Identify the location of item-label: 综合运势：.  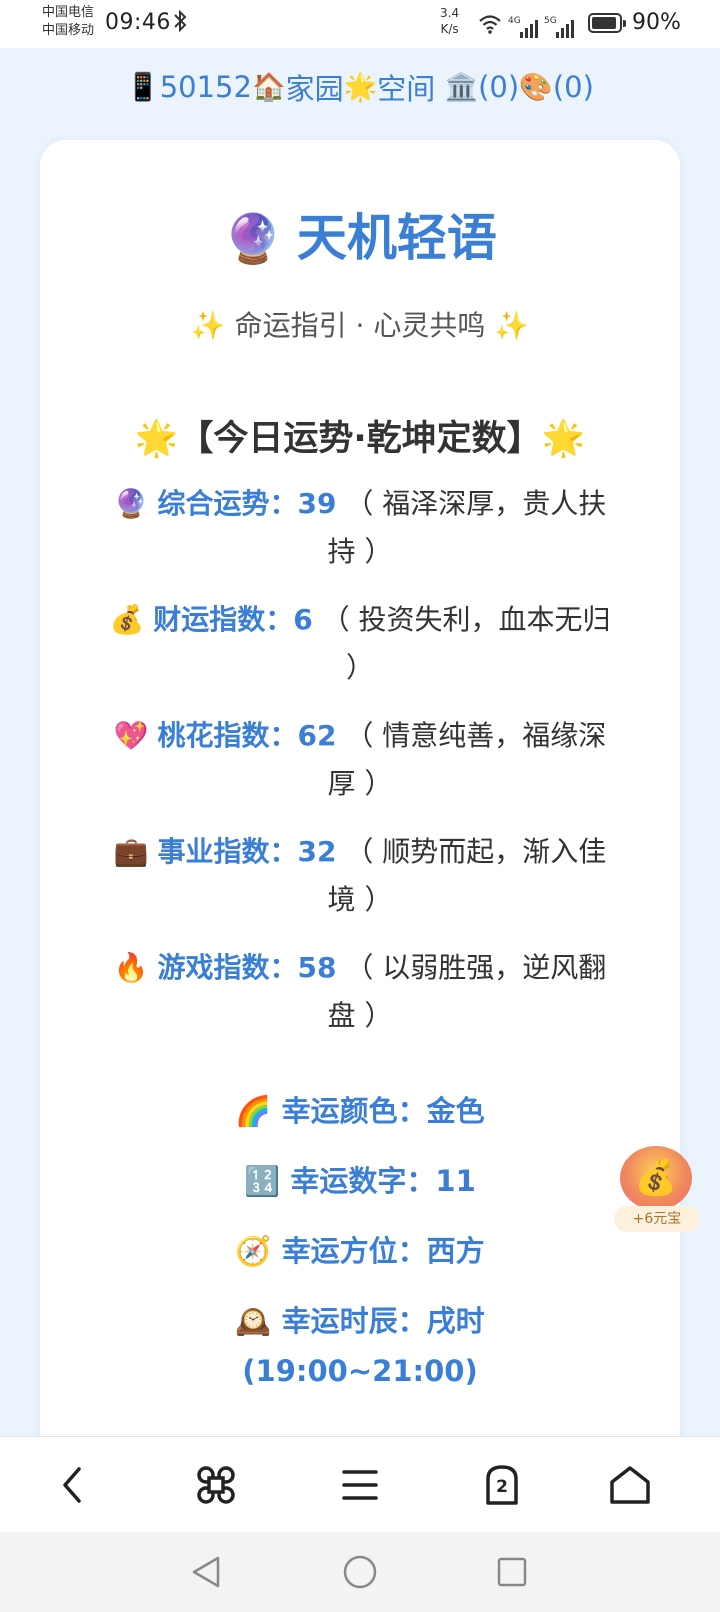
(227, 503).